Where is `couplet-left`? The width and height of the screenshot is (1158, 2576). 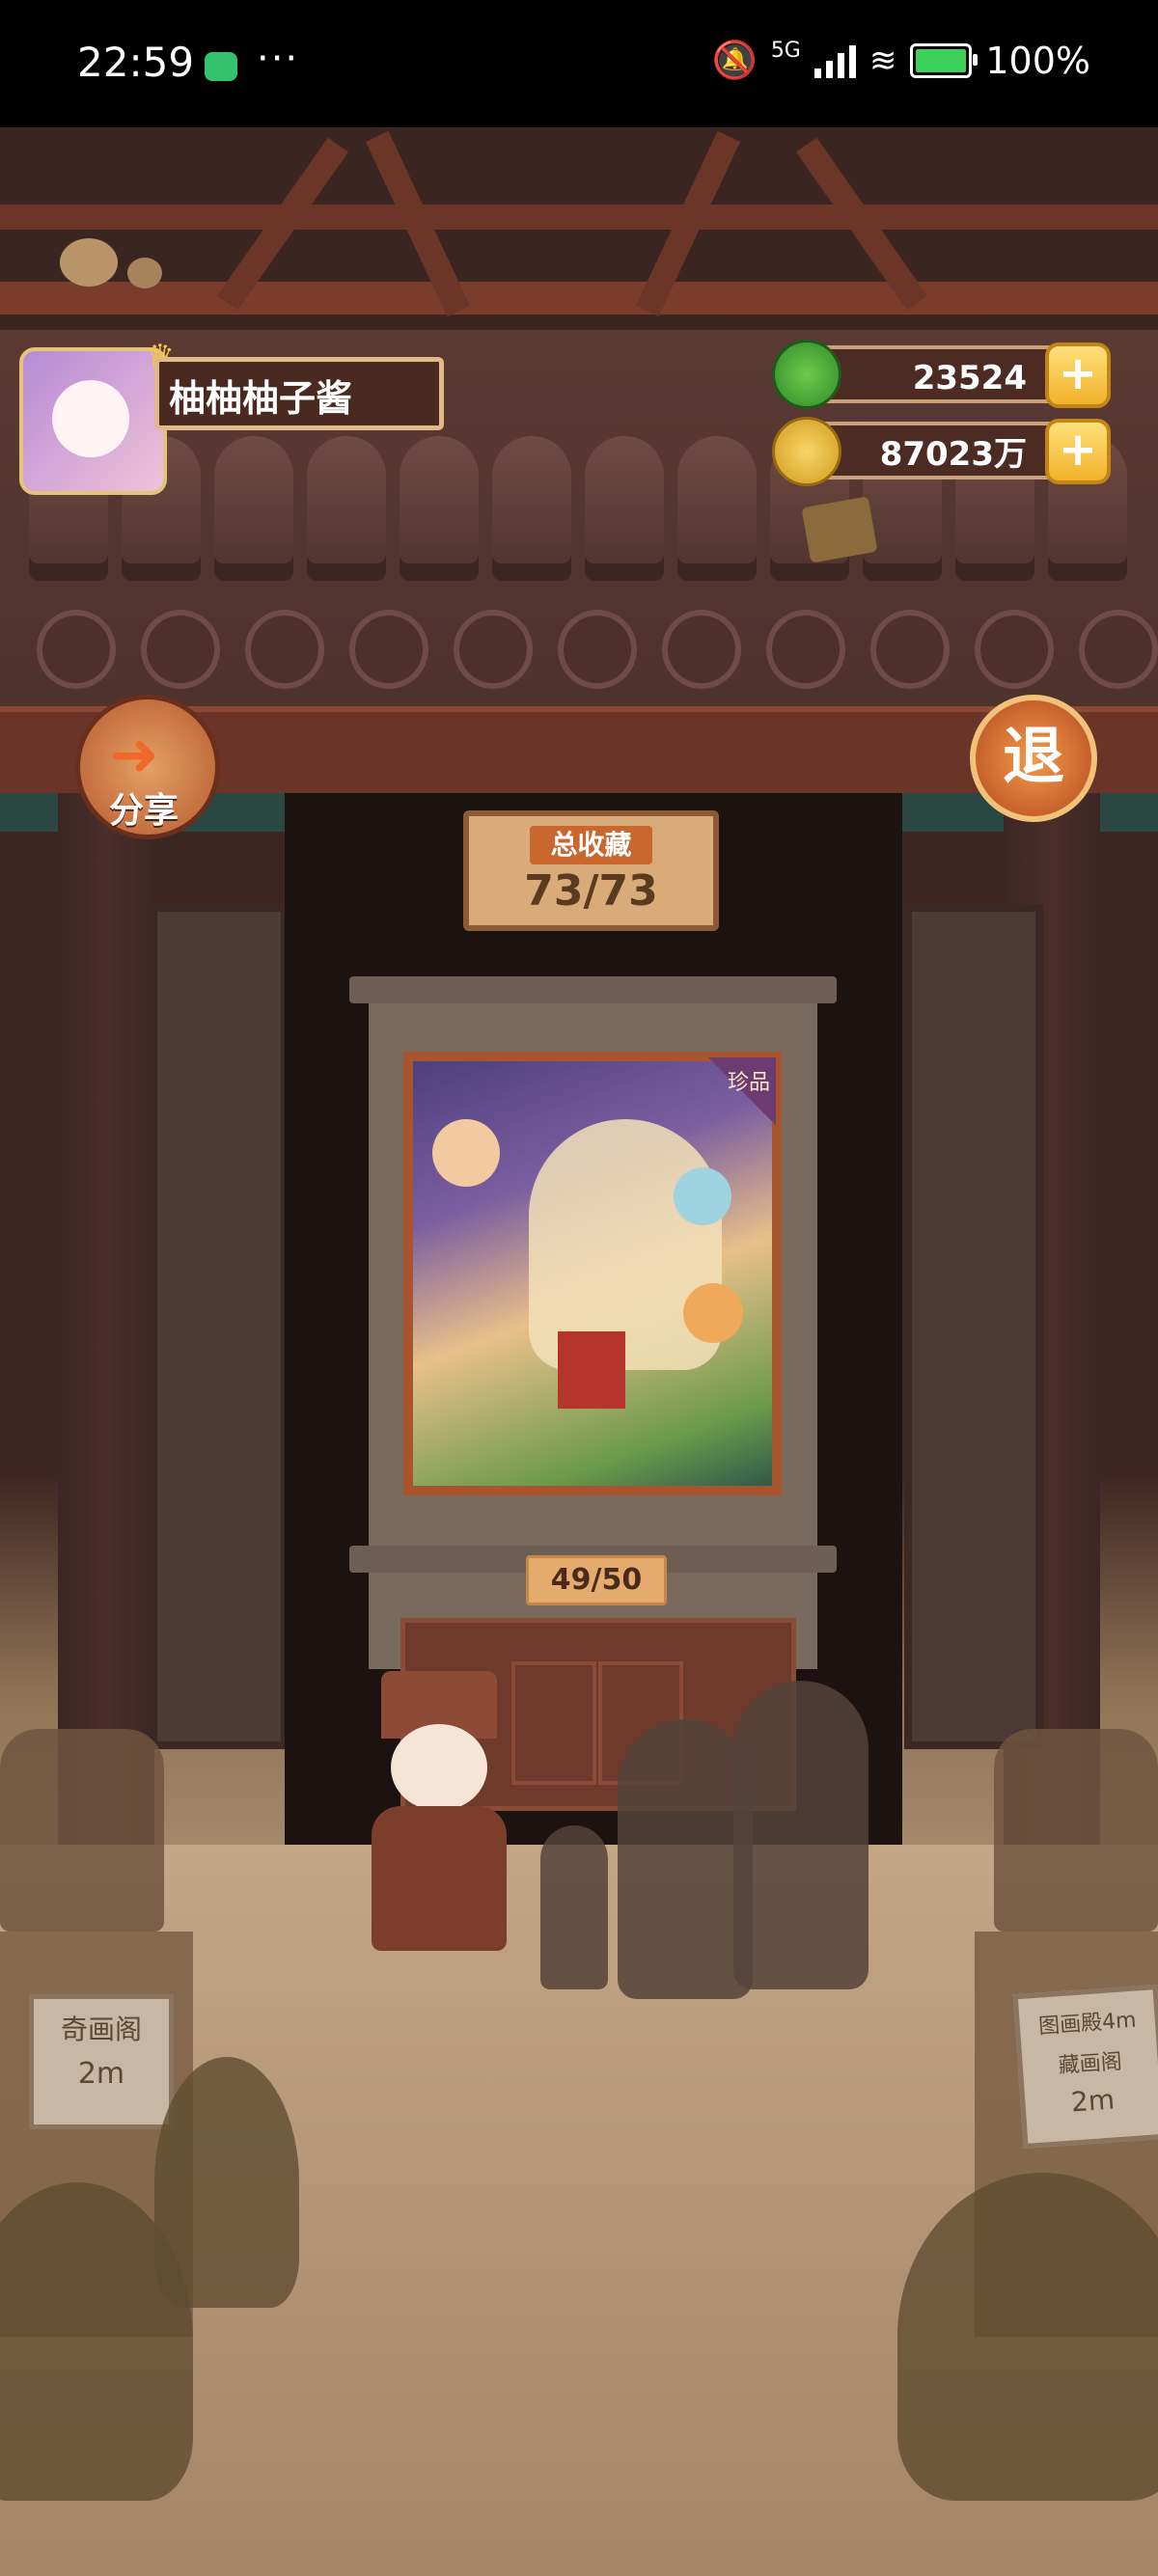 couplet-left is located at coordinates (219, 1327).